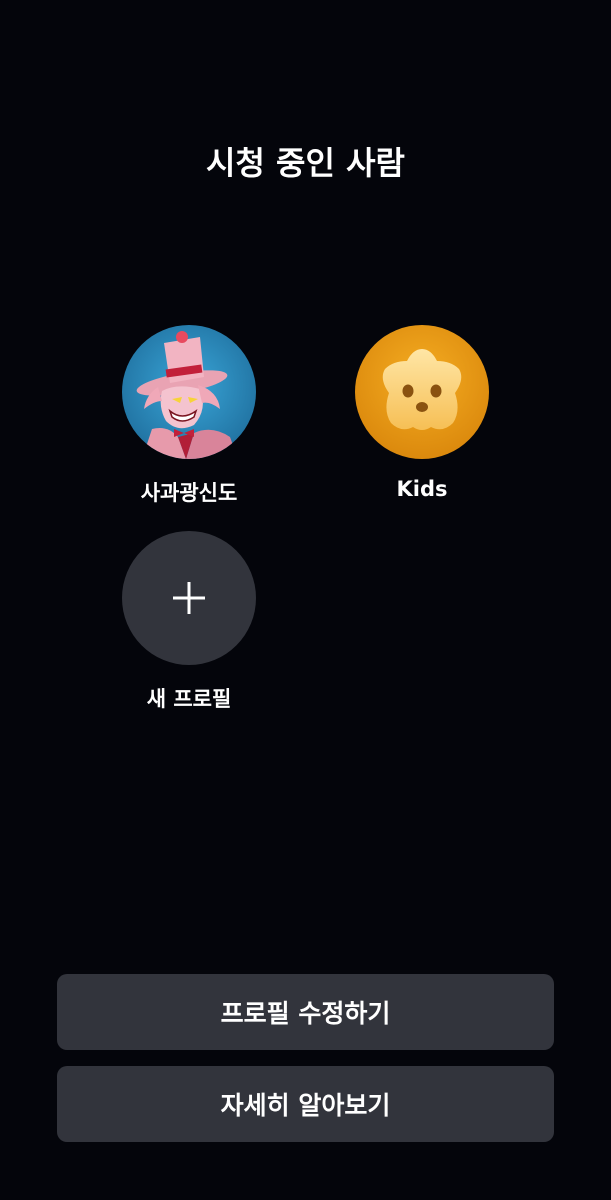 The height and width of the screenshot is (1200, 611). I want to click on edit-profiles-button: 프로필 수정하기, so click(305, 1012).